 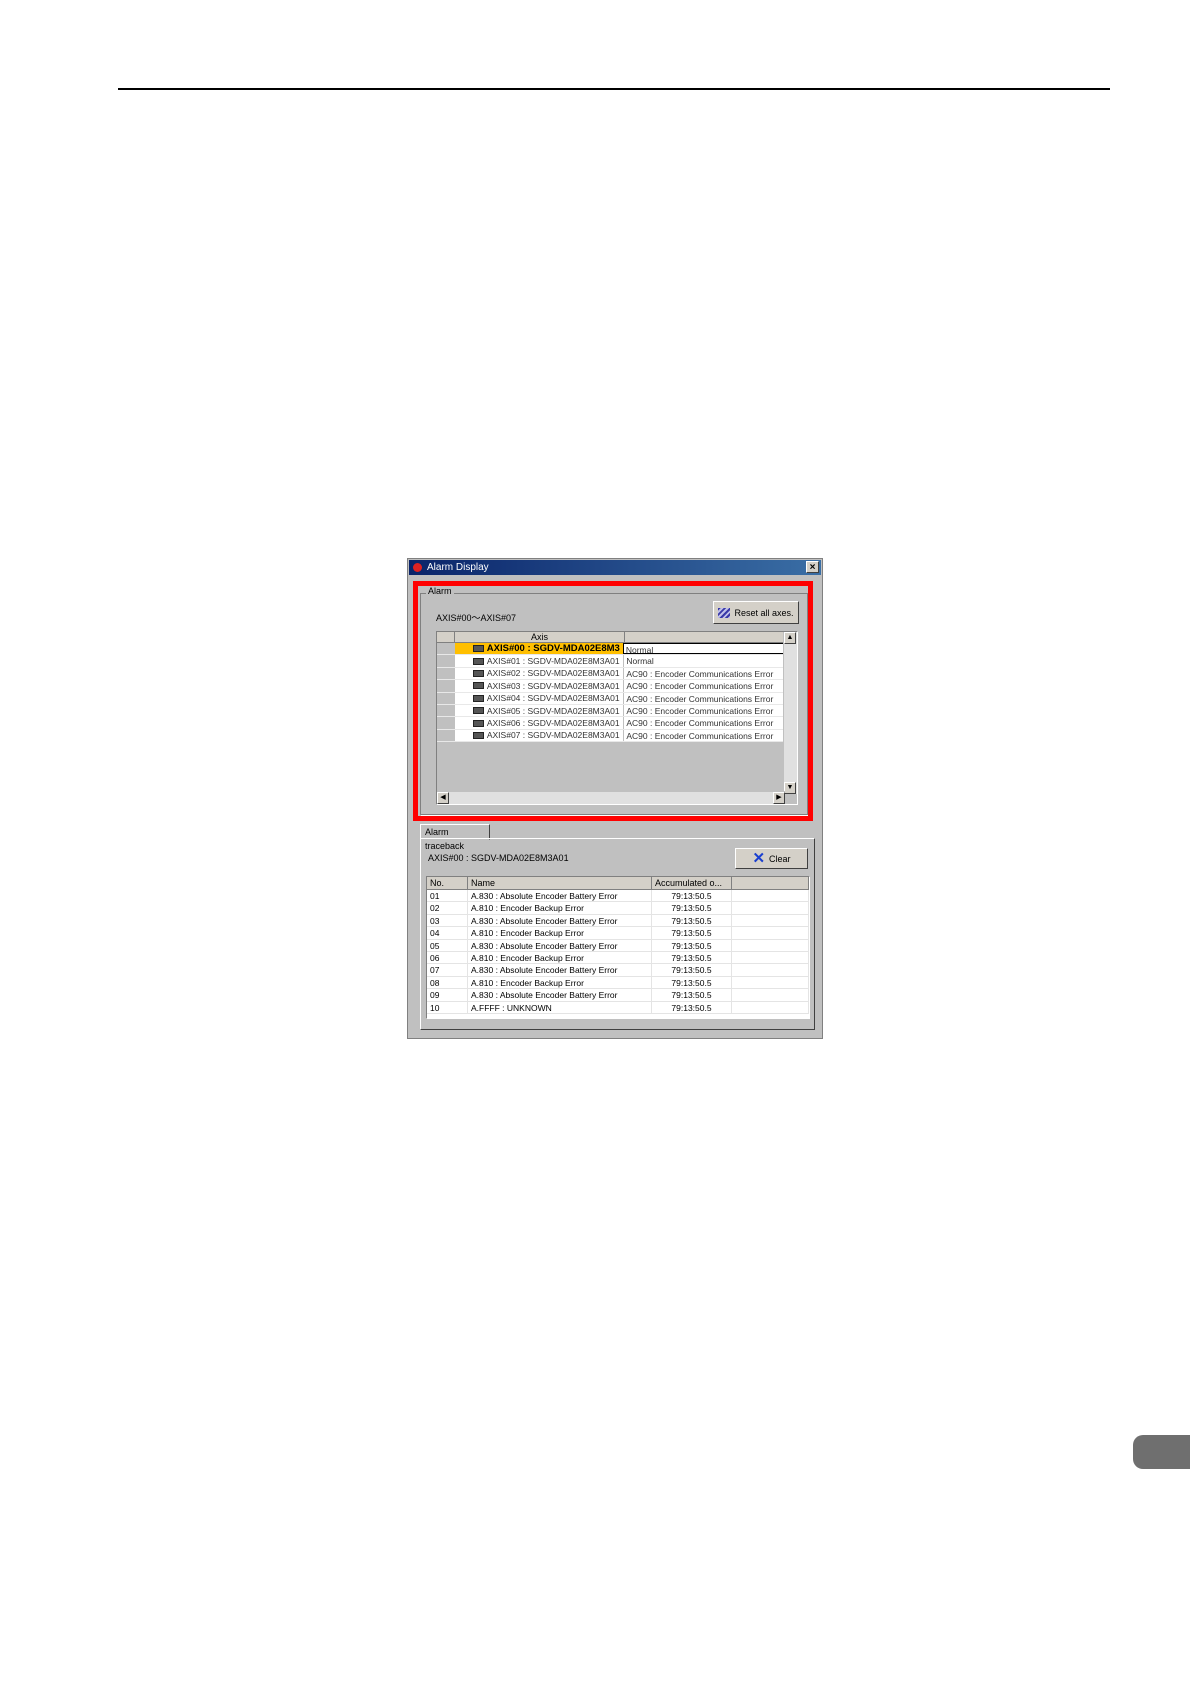 I want to click on traceback-no: 10, so click(x=447, y=1007).